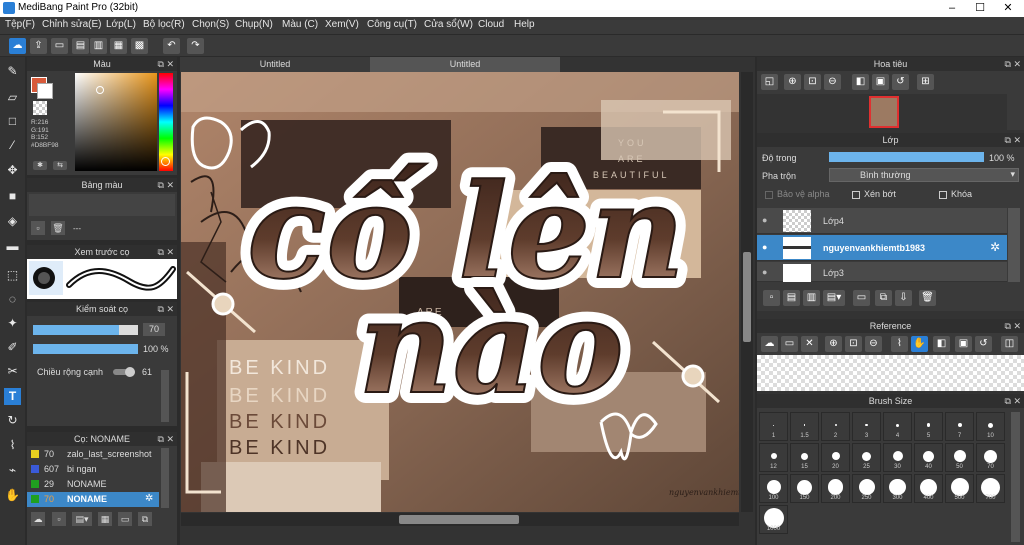 This screenshot has width=1024, height=545. Describe the element at coordinates (880, 82) in the screenshot. I see `fit-icon: ▣` at that location.